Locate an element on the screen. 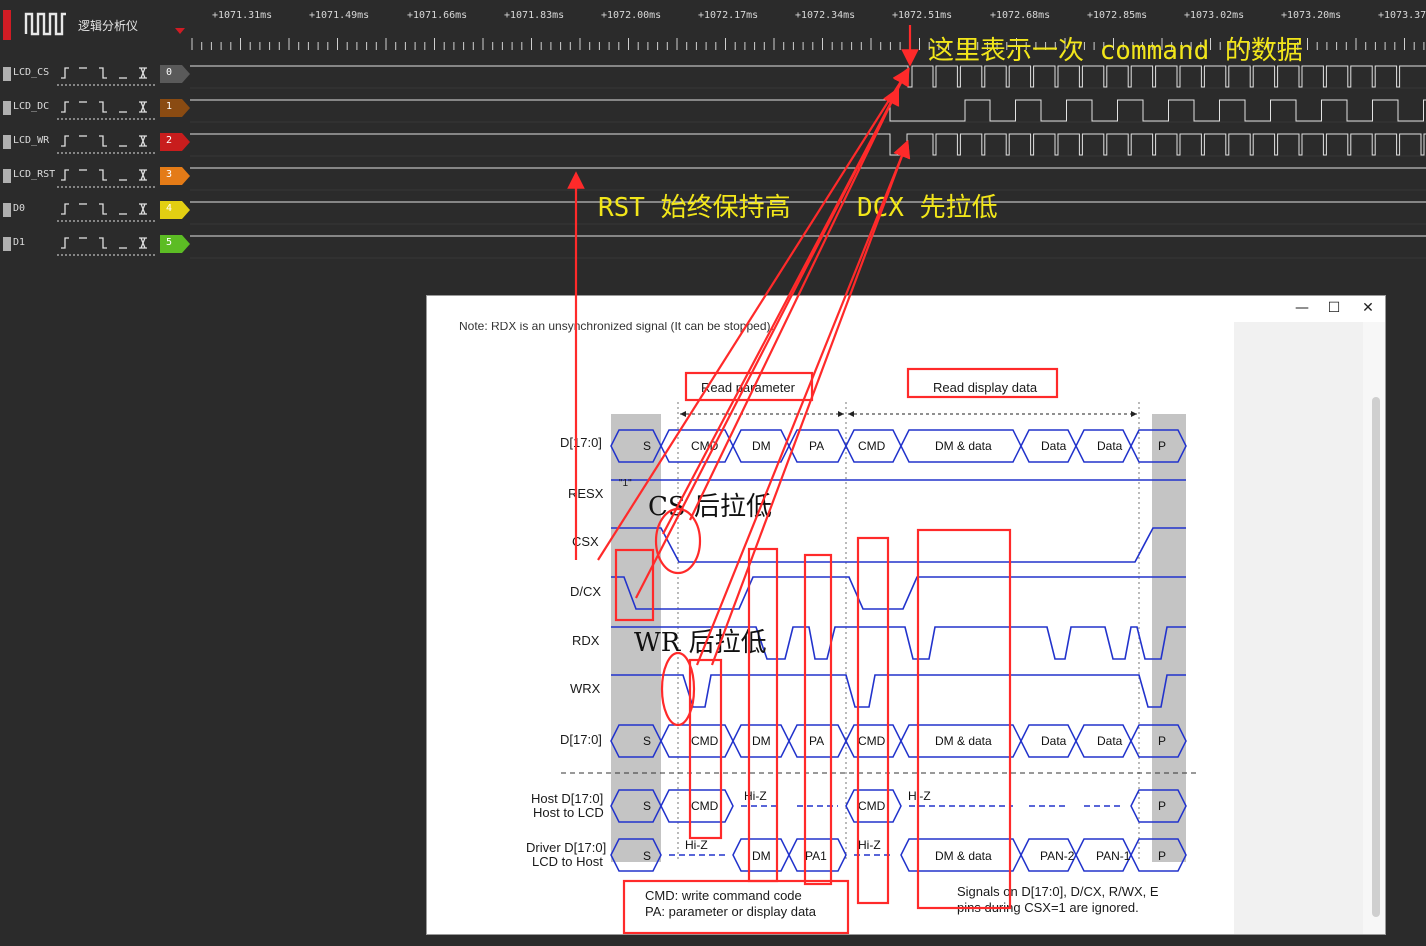 Image resolution: width=1426 pixels, height=946 pixels. ignored-note-sub: pins during CSX=1 are ignored. is located at coordinates (1048, 907).